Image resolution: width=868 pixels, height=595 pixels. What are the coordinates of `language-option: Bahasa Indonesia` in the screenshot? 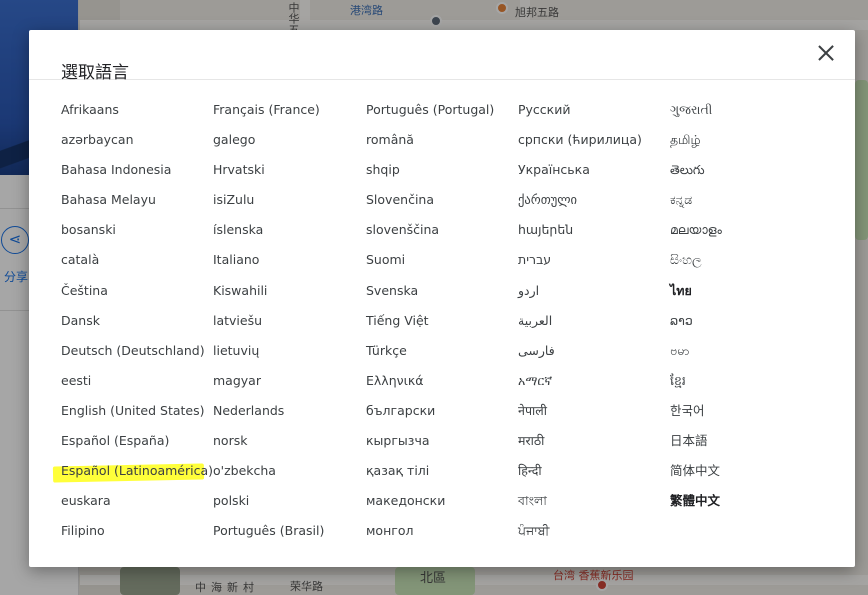 It's located at (137, 170).